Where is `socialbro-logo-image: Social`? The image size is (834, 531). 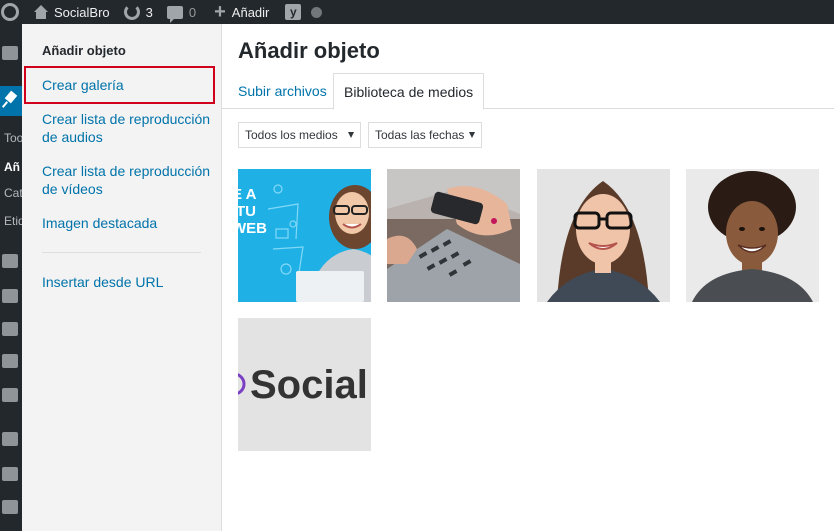
socialbro-logo-image: Social is located at coordinates (304, 384).